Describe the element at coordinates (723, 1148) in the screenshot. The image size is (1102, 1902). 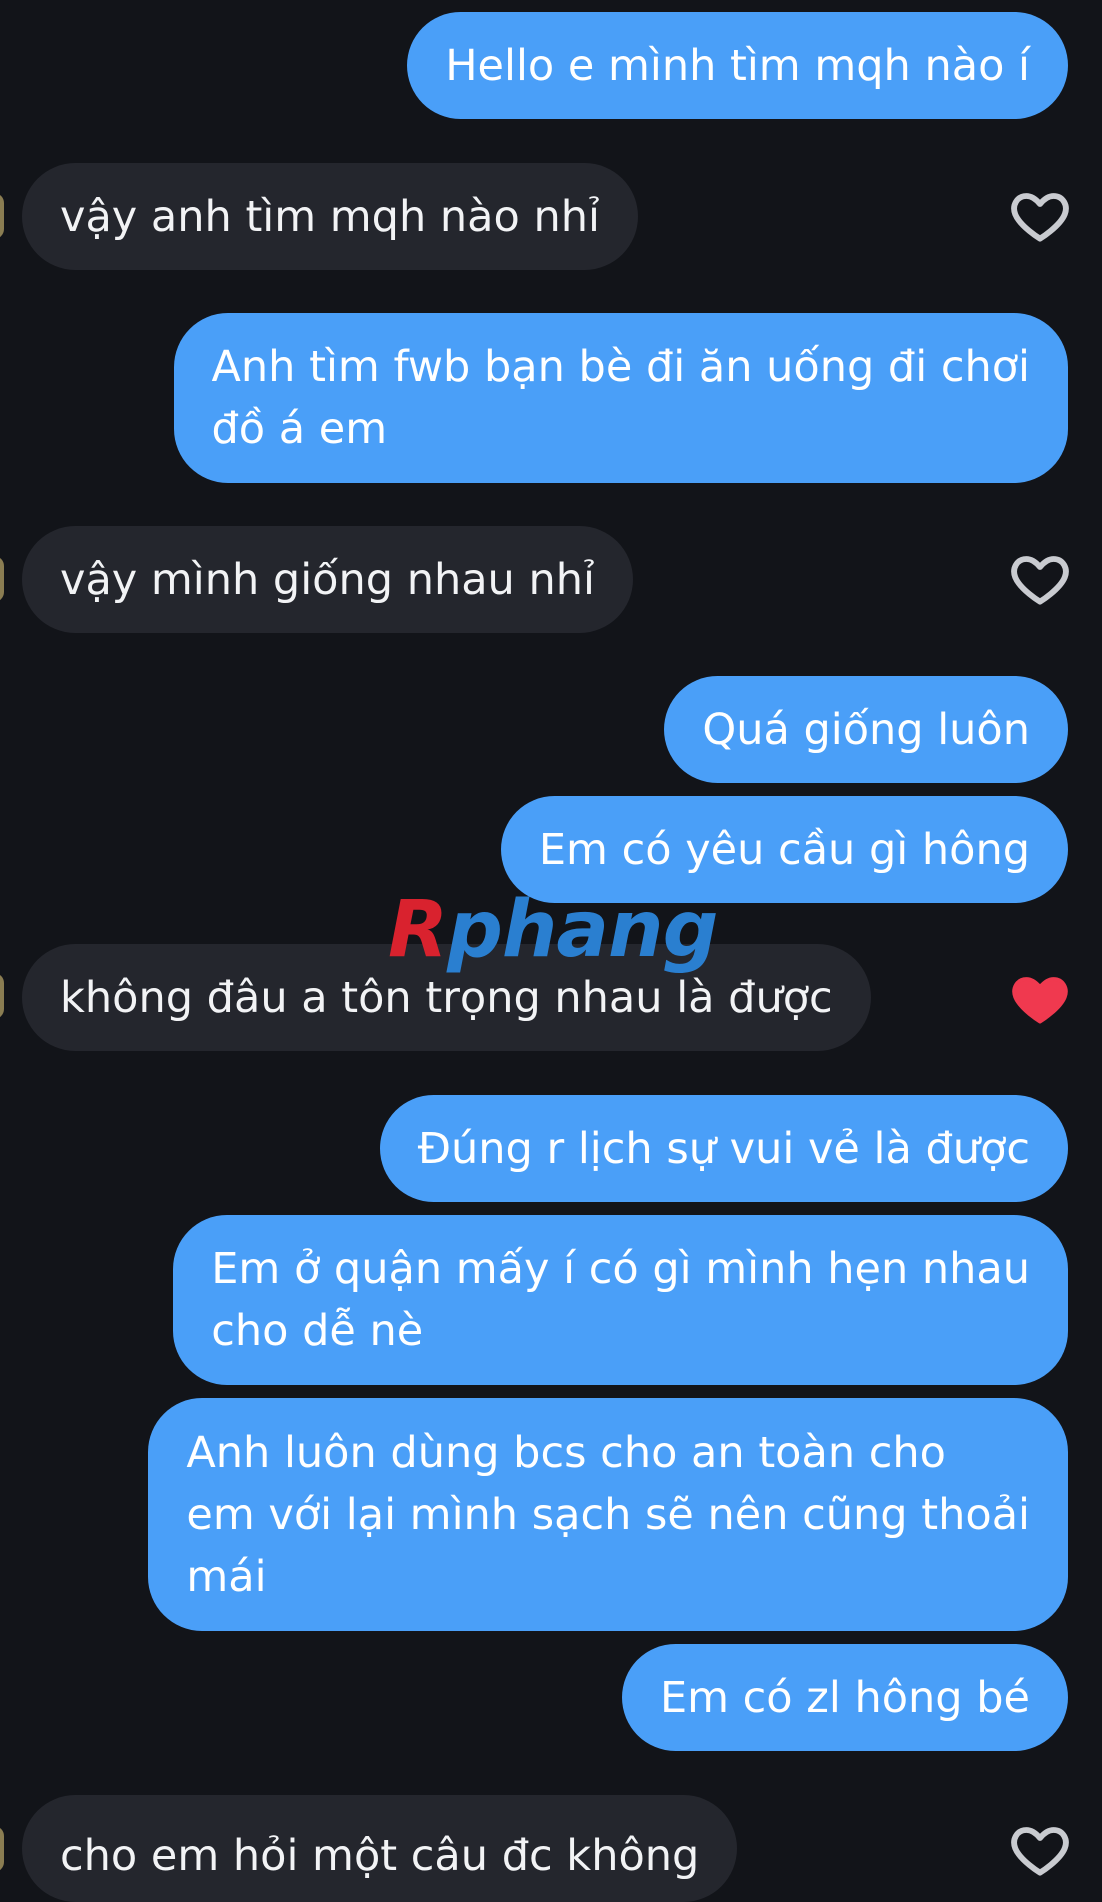
I see `message-bubble-outgoing: Đúng r lịch sự vui vẻ là được` at that location.